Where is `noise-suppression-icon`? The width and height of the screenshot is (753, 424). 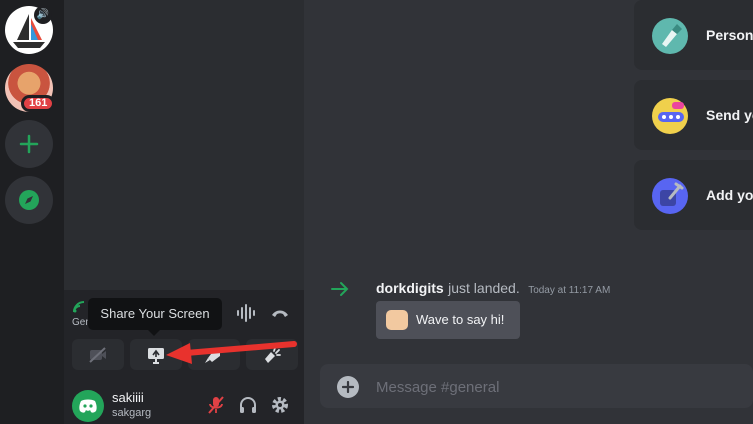
noise-suppression-icon is located at coordinates (247, 313).